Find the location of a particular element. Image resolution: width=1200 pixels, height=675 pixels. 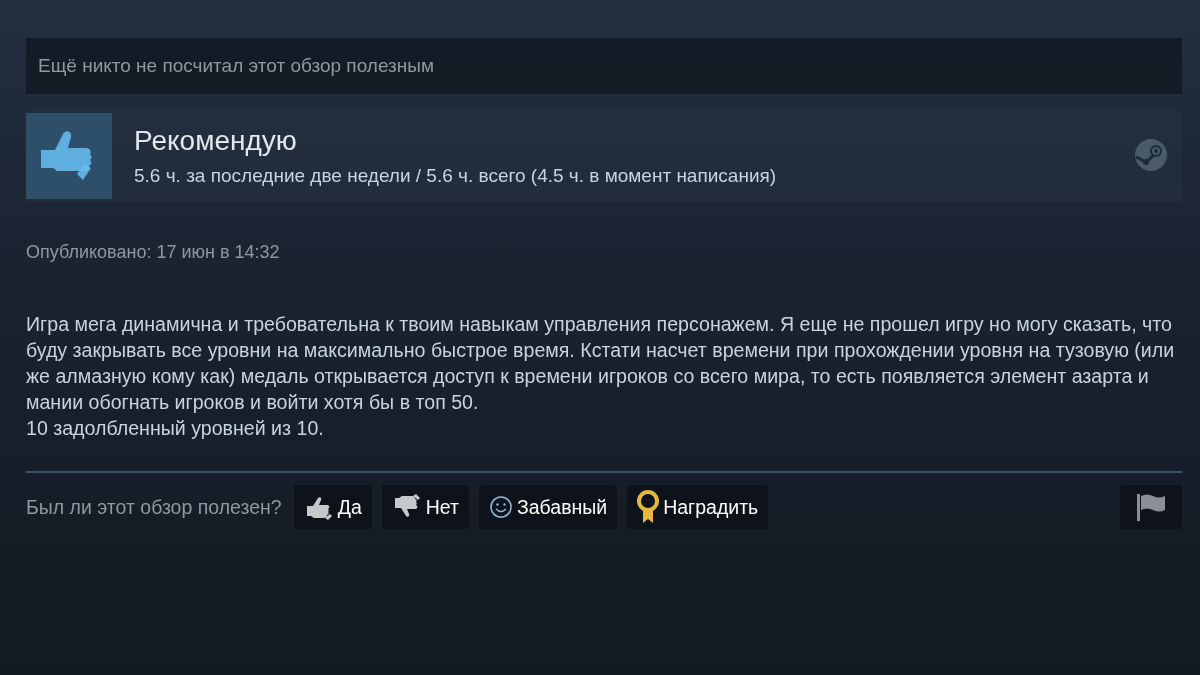

playtime-text: 5.6 ч. за последние две недели / 5.6 ч. всего (4.5 ч. в момент написания) is located at coordinates (455, 176).